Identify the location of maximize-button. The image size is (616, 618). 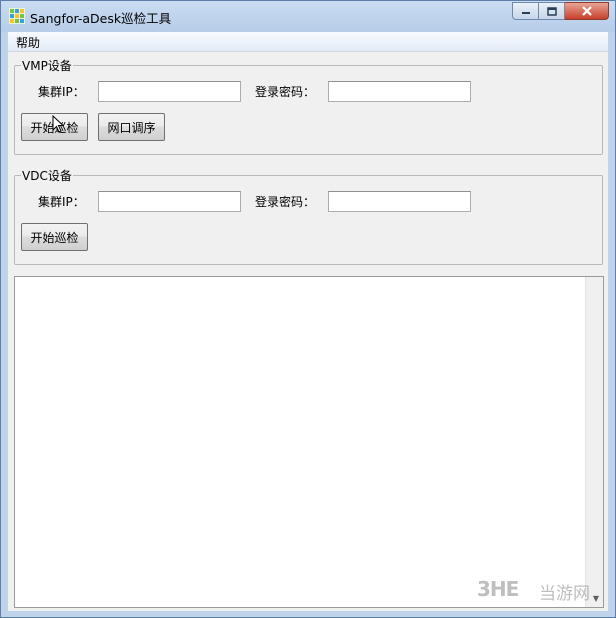
(552, 11).